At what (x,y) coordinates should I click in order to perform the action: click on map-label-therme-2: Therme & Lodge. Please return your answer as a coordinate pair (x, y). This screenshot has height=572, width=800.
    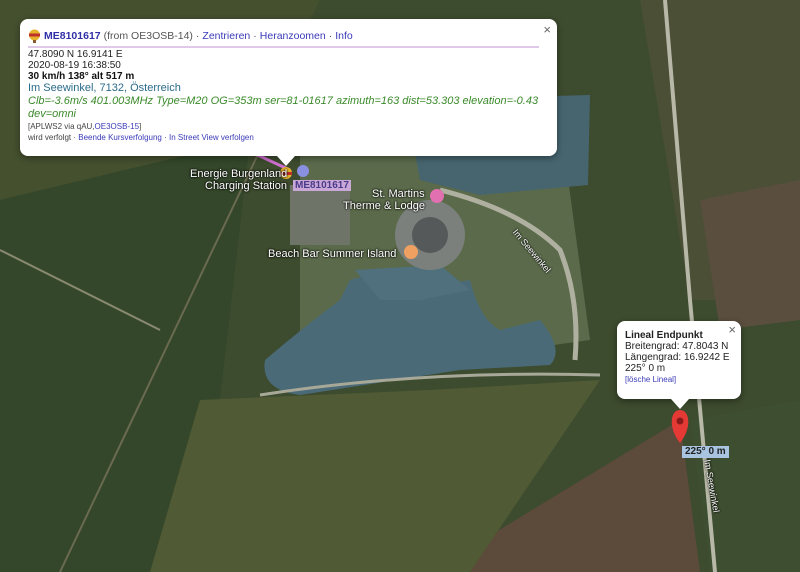
    Looking at the image, I should click on (384, 206).